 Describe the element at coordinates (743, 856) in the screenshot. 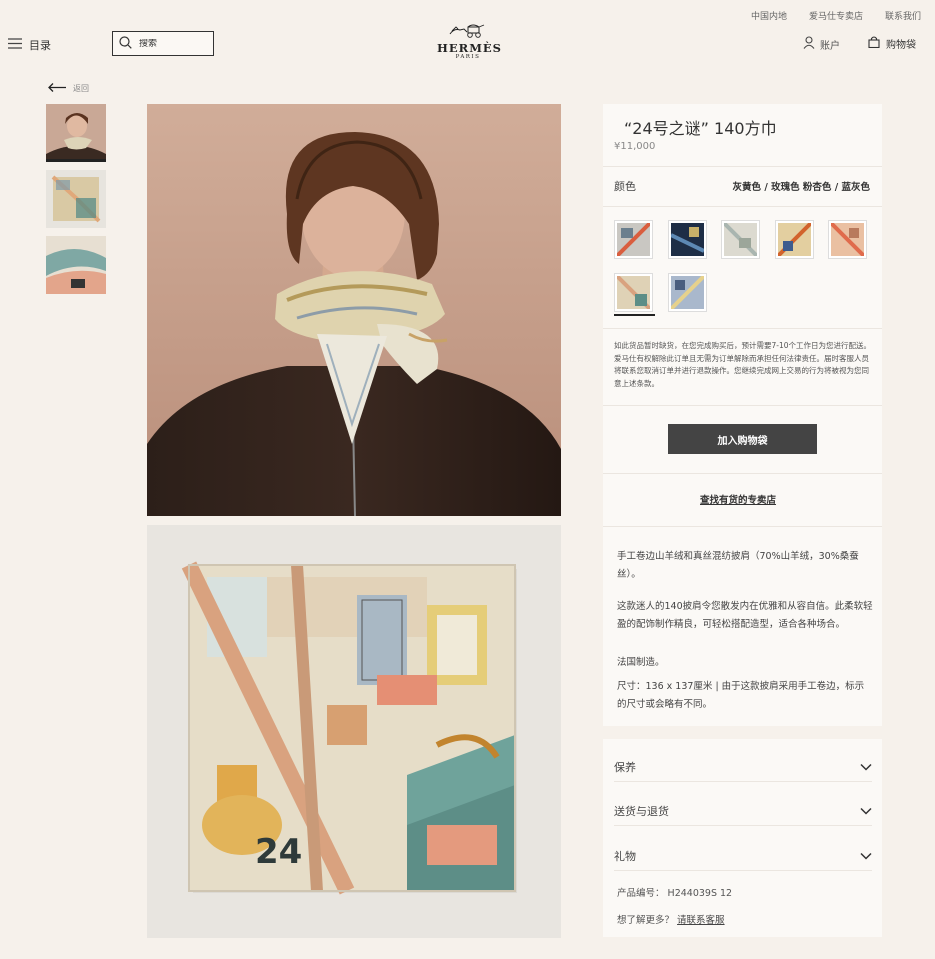

I see `accordion-gift: 礼物` at that location.